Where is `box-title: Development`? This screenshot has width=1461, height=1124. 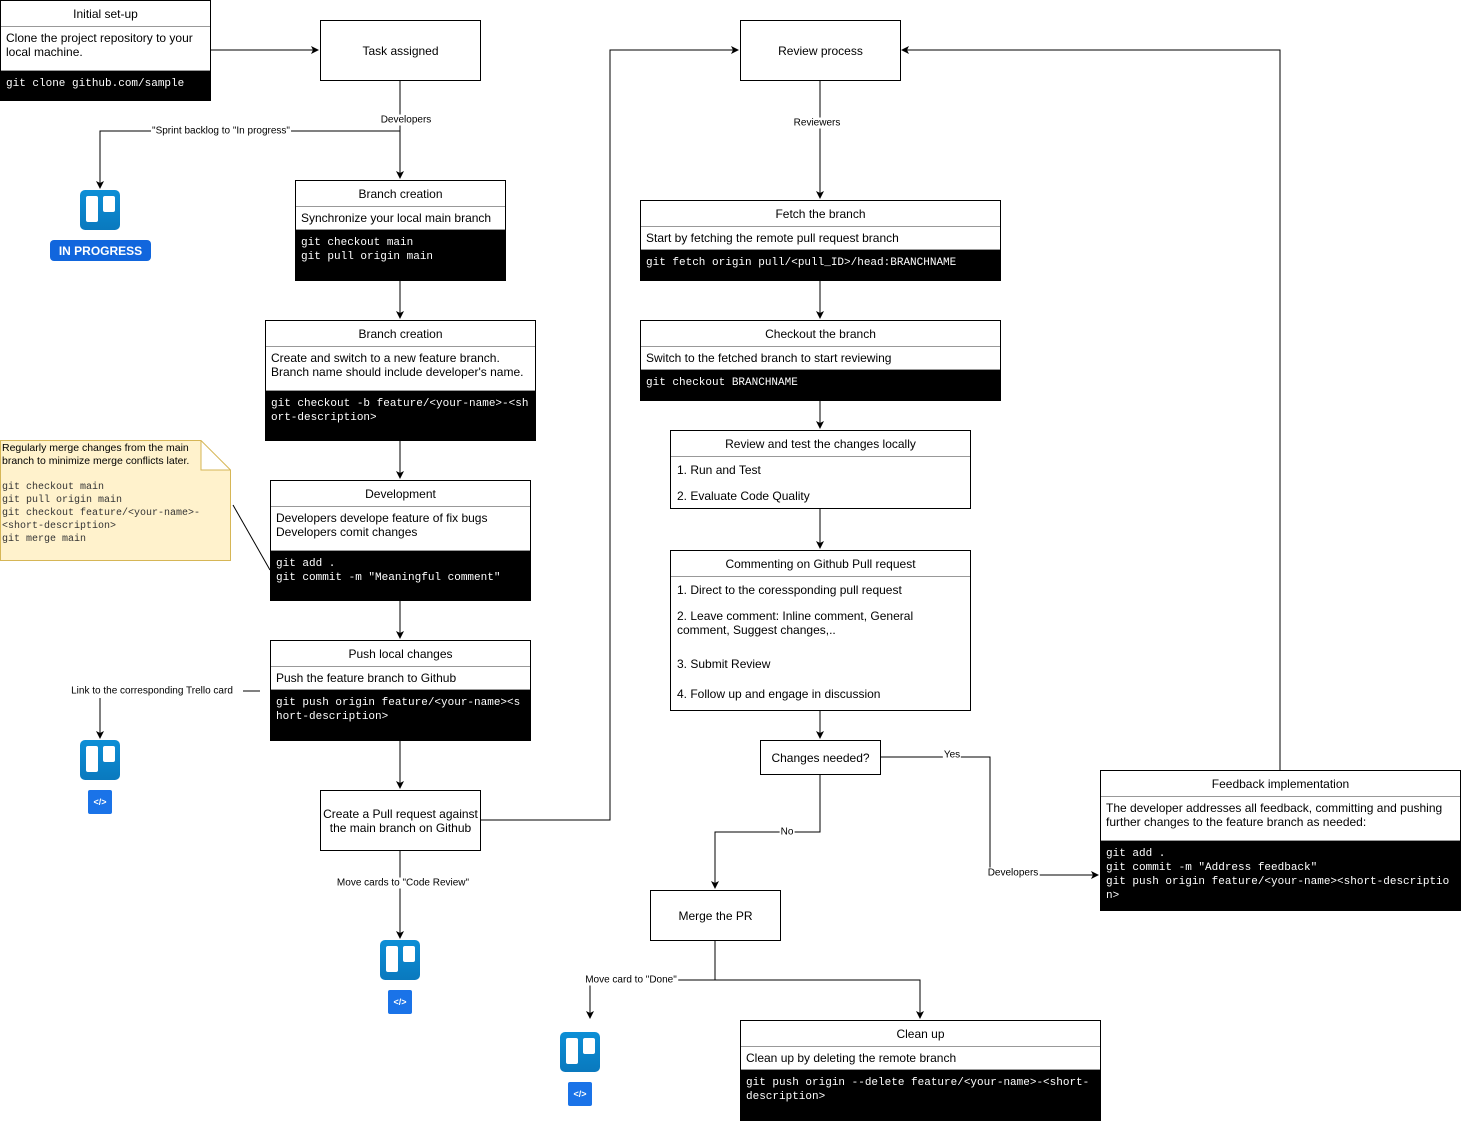 box-title: Development is located at coordinates (400, 494).